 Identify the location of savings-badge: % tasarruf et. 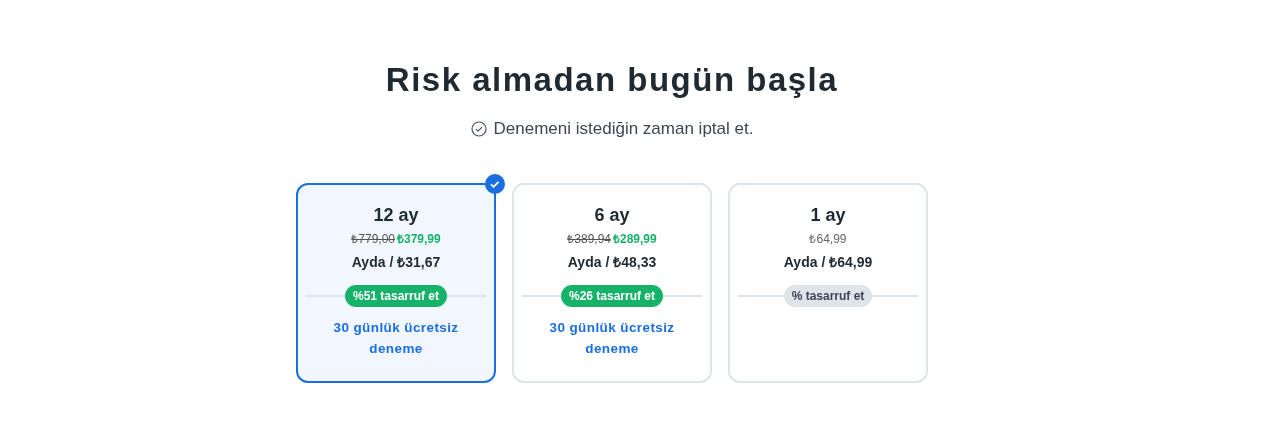
(828, 296).